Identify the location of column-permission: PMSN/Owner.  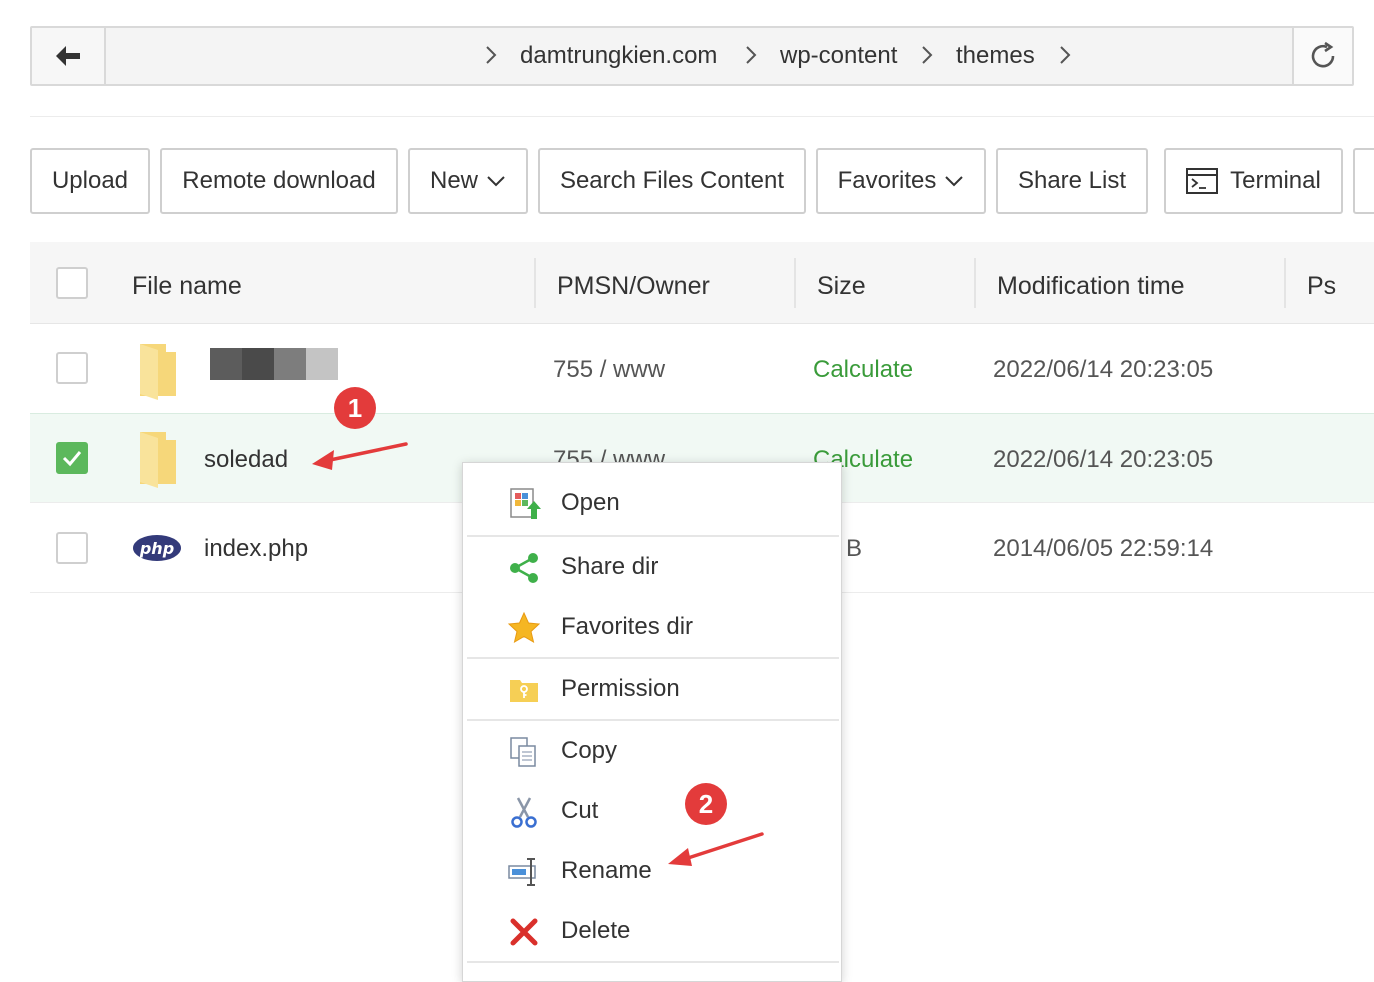
(633, 286).